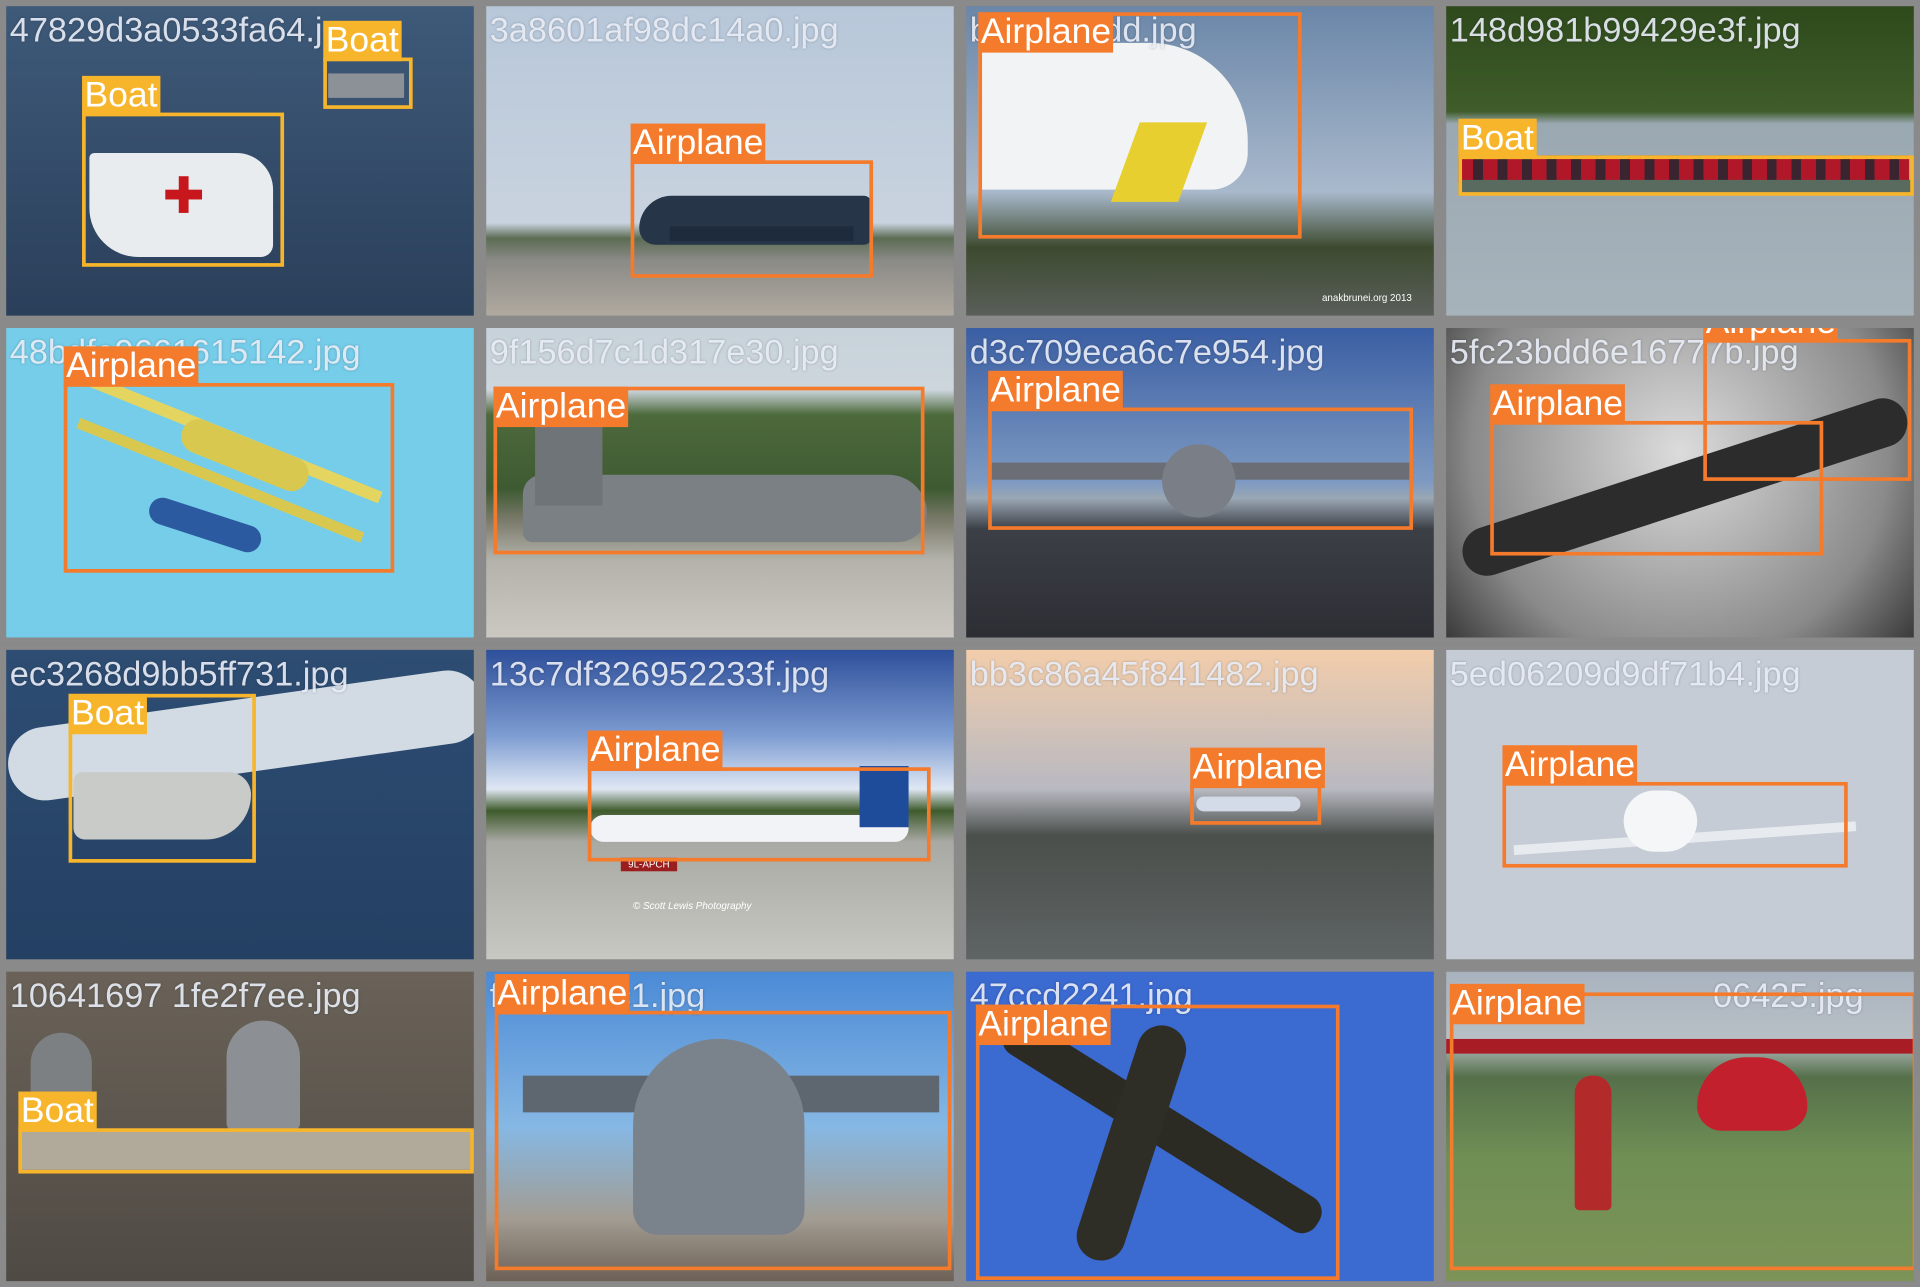 Image resolution: width=1920 pixels, height=1287 pixels. Describe the element at coordinates (659, 673) in the screenshot. I see `filename-label: 13c7df326952233f.jpg` at that location.